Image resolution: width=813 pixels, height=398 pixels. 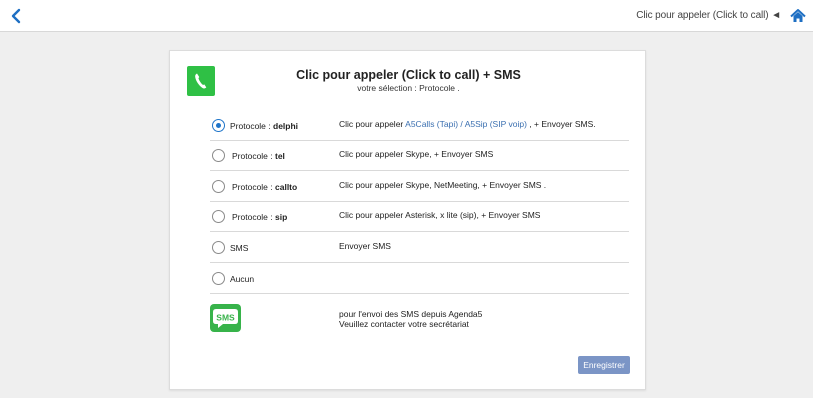 What do you see at coordinates (259, 217) in the screenshot?
I see `option-label-sip: Protocole : sip` at bounding box center [259, 217].